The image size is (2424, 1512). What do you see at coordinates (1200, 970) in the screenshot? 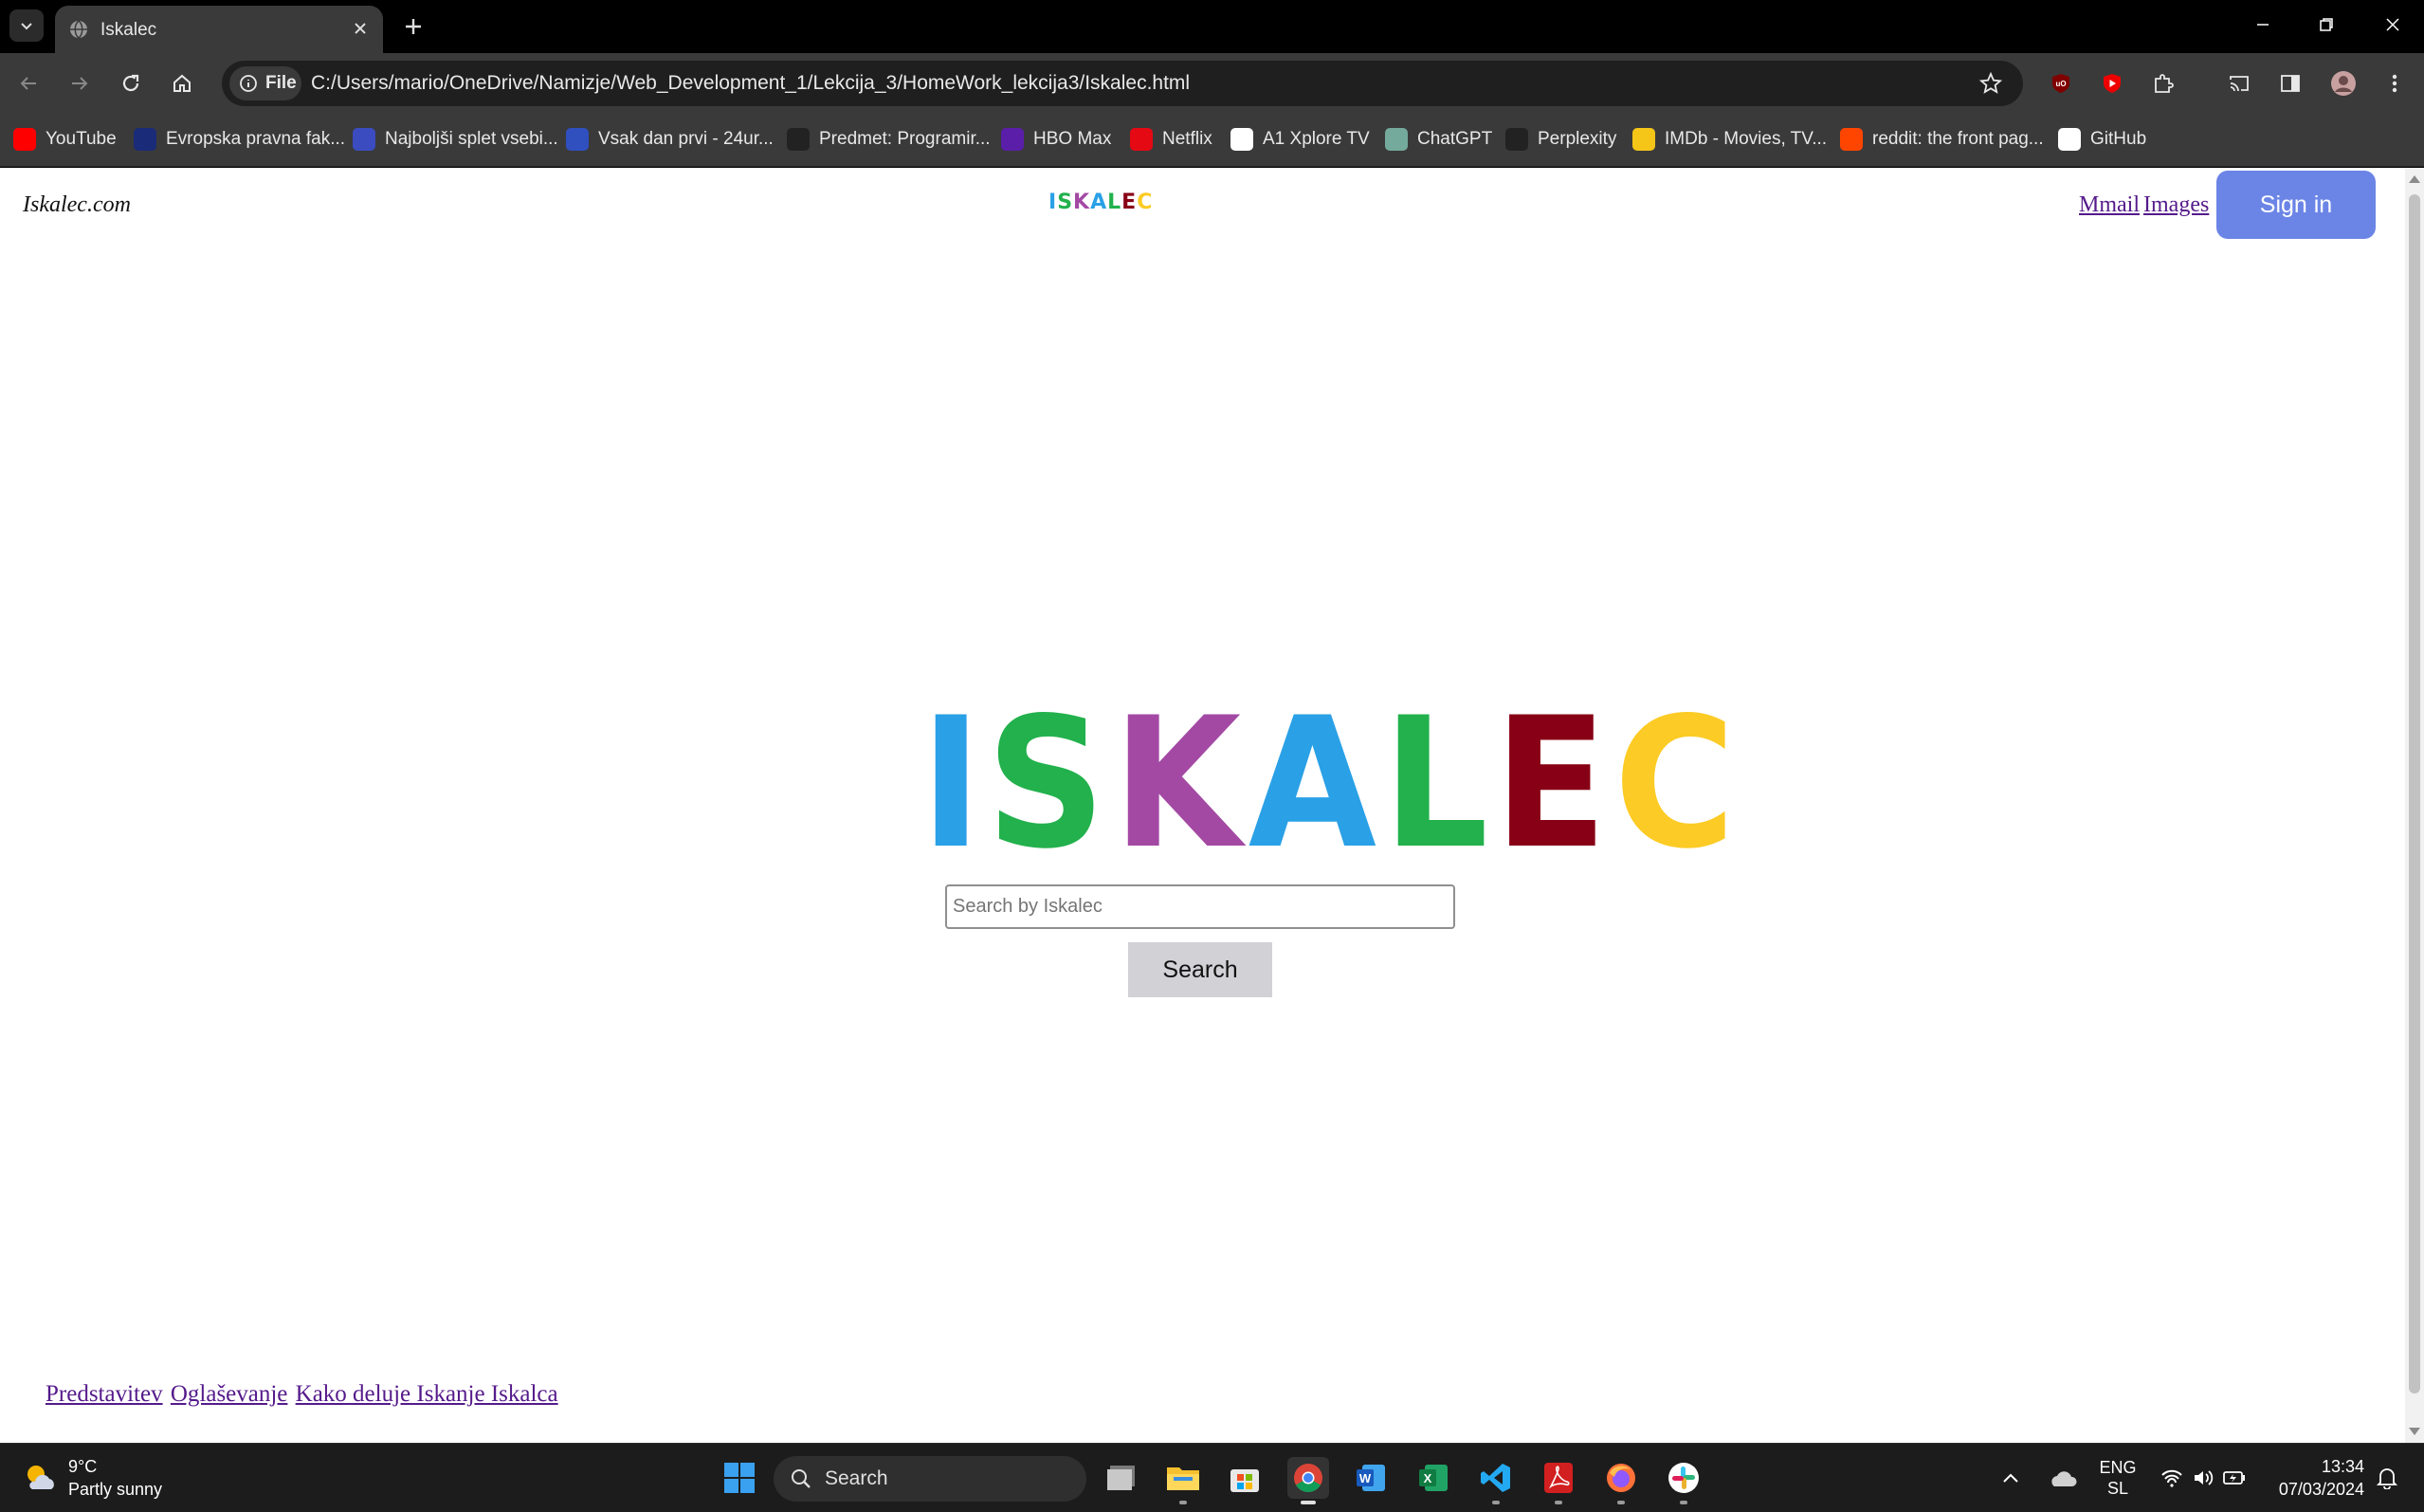
I see `search-button: Search` at bounding box center [1200, 970].